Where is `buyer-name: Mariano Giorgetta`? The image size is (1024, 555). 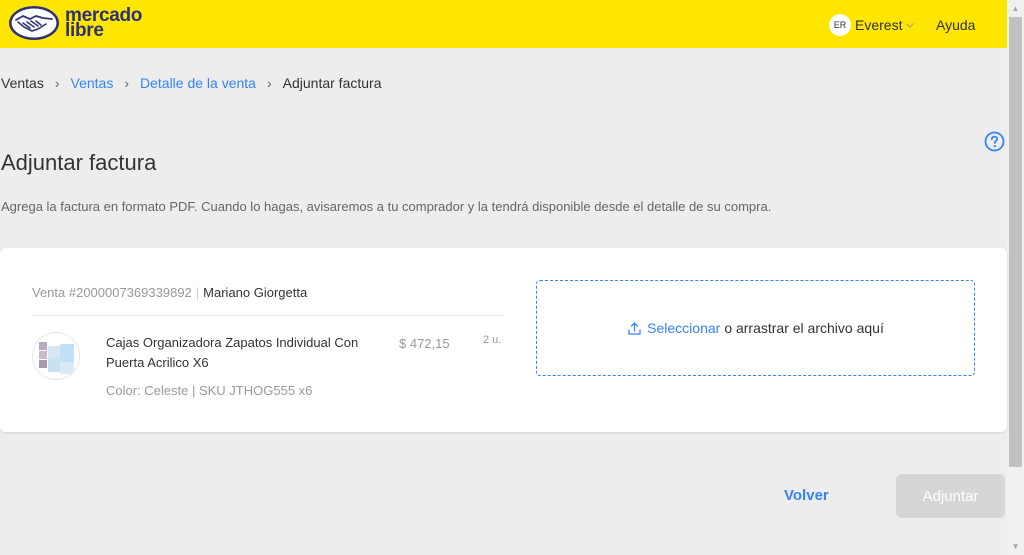 buyer-name: Mariano Giorgetta is located at coordinates (255, 292).